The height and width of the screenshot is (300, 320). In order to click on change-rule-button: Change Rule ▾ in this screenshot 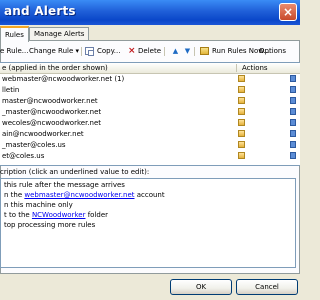, I will do `click(54, 51)`.